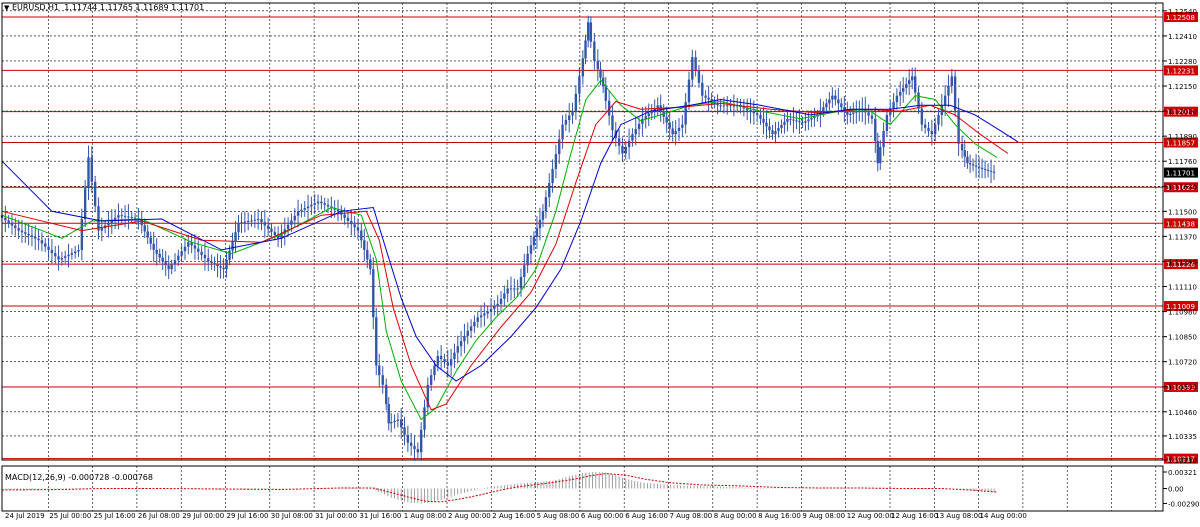 The height and width of the screenshot is (527, 1200). What do you see at coordinates (425, 516) in the screenshot?
I see `x-tick-label: 1 Aug 08:00` at bounding box center [425, 516].